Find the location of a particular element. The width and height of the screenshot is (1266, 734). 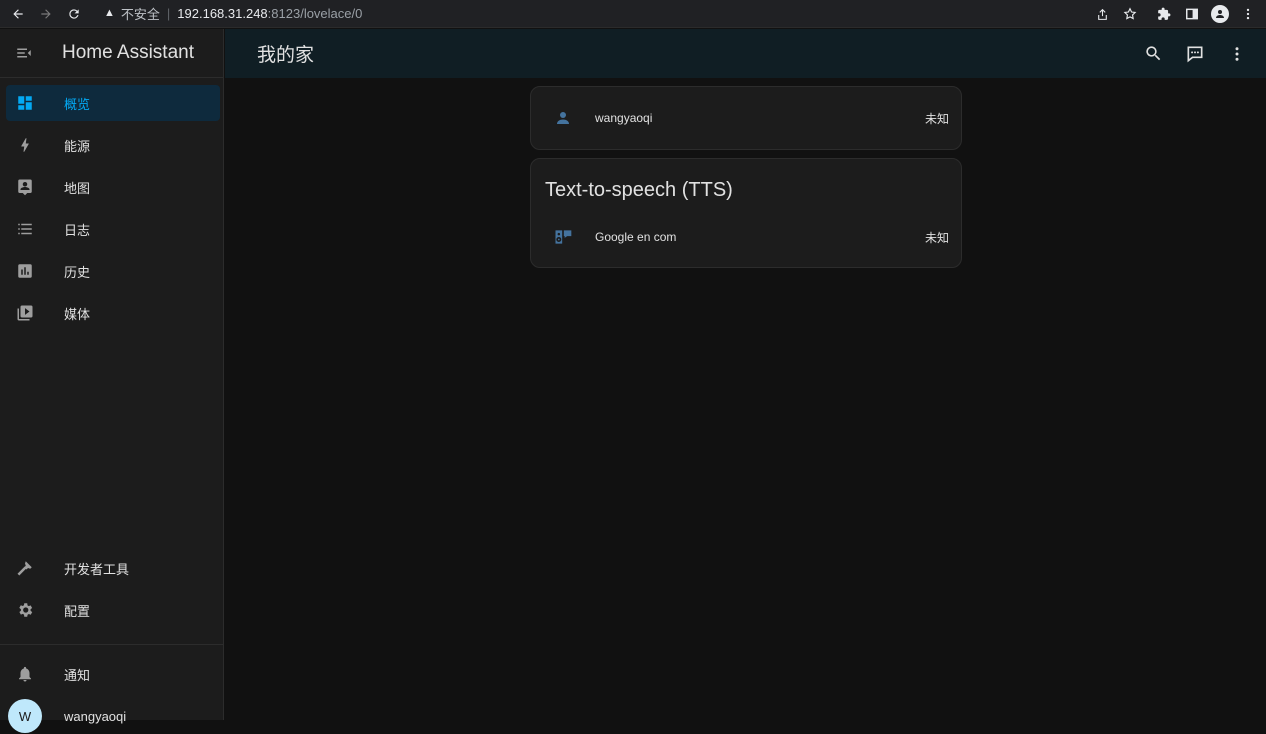

entities-card: wangyaoqi 未知 is located at coordinates (746, 118).